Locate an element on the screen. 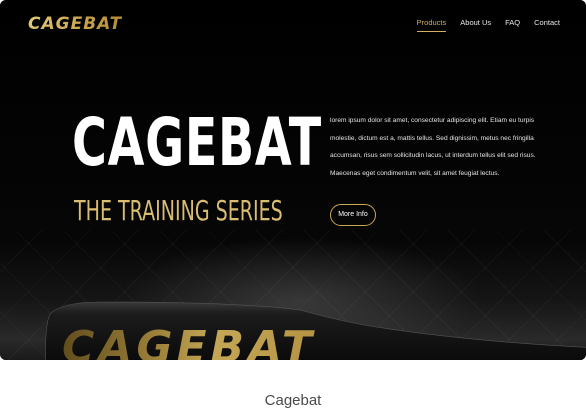 This screenshot has height=416, width=586. project-caption: Cagebat is located at coordinates (293, 400).